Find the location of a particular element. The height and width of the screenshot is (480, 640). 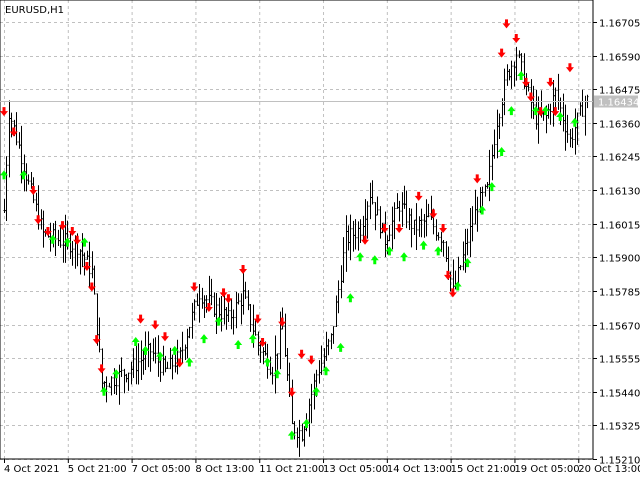

y-tick-label: 1.16245 is located at coordinates (619, 158).